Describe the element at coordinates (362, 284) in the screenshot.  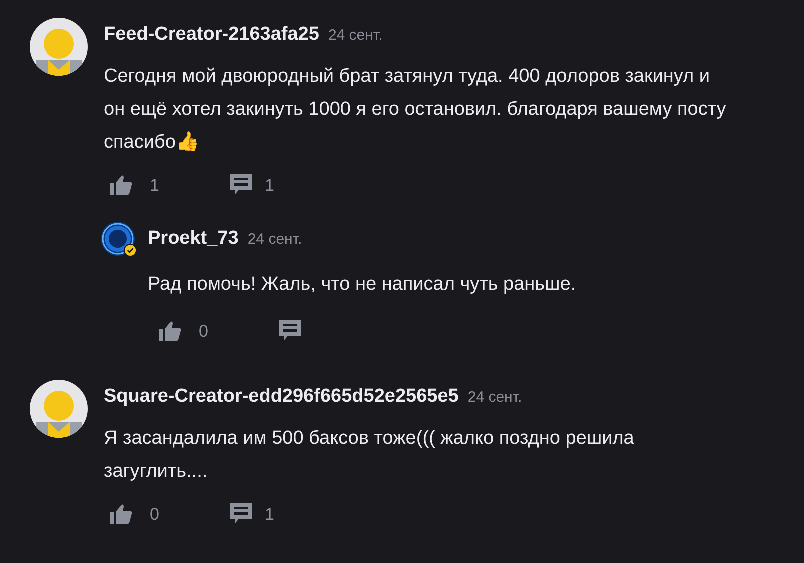
I see `comment-text: Рад помочь! Жаль, что не написал чуть раньше.` at that location.